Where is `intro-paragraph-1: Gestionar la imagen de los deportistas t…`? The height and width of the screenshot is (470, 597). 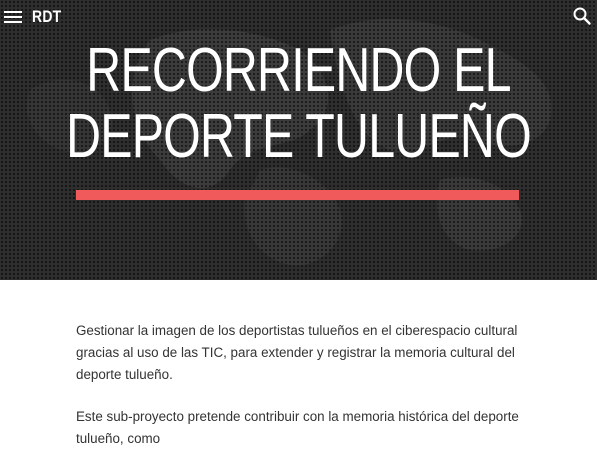 intro-paragraph-1: Gestionar la imagen de los deportistas t… is located at coordinates (297, 352).